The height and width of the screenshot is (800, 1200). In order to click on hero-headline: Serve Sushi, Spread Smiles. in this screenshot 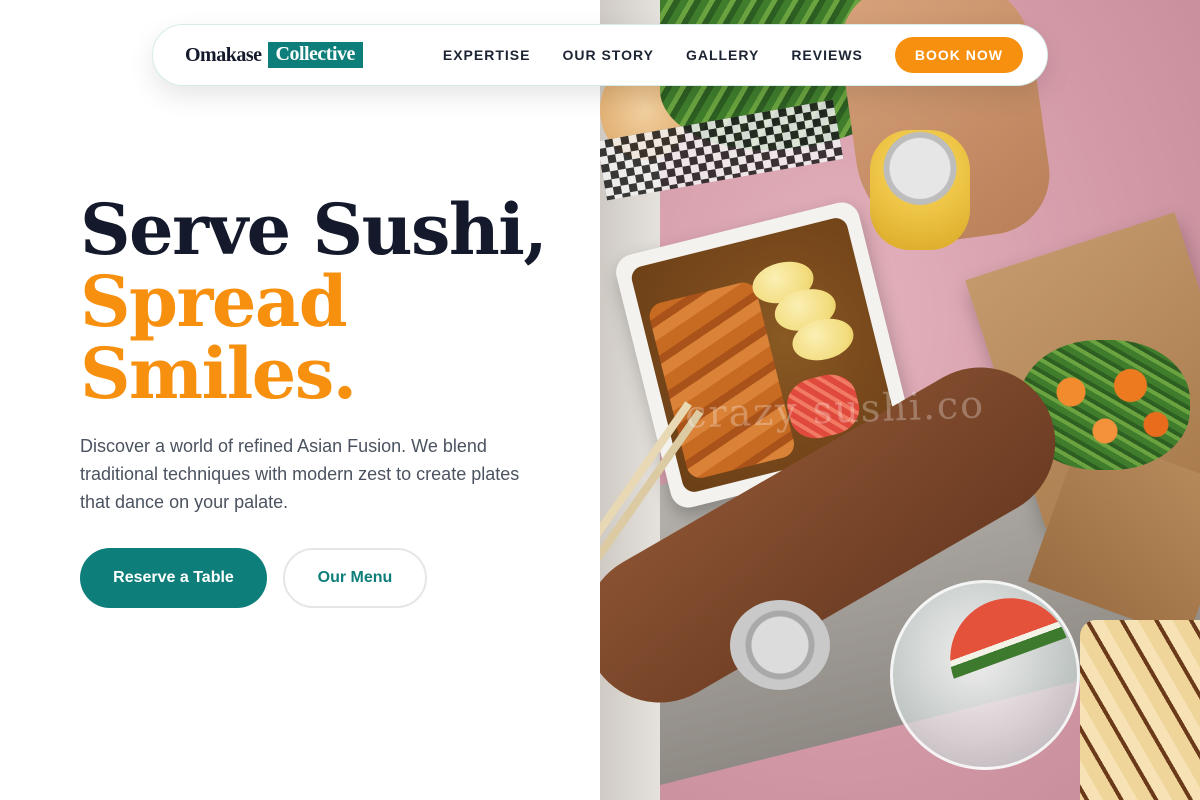, I will do `click(330, 302)`.